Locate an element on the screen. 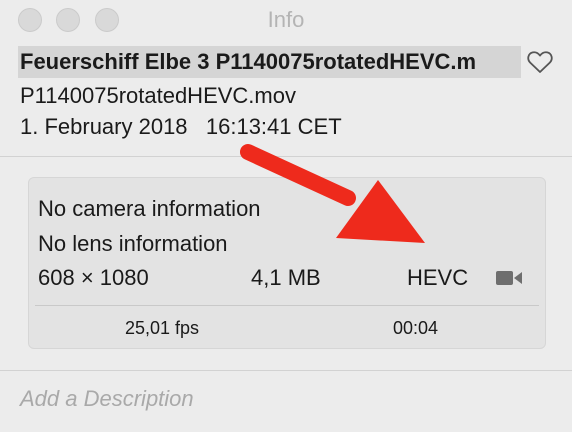 The width and height of the screenshot is (572, 432). frame-rate-value: 25,01 fps is located at coordinates (162, 328).